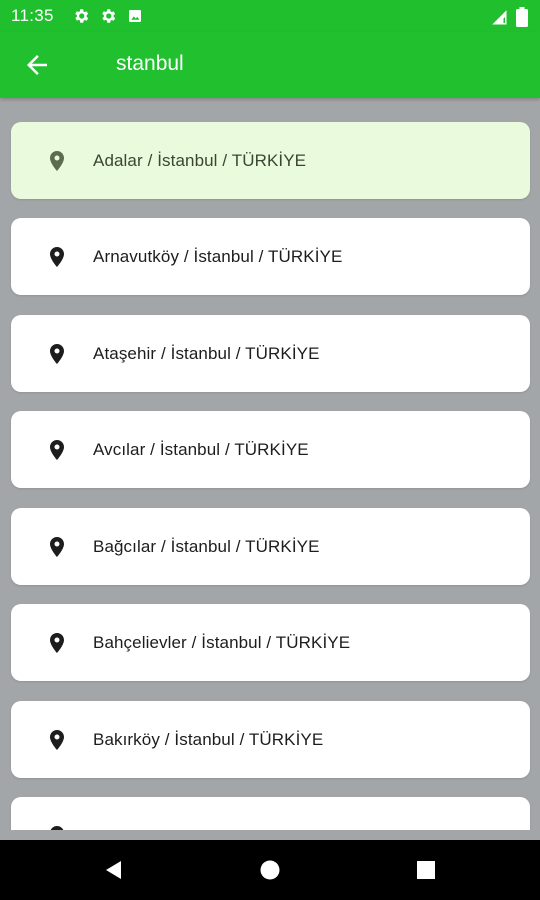 This screenshot has height=900, width=540. I want to click on list-item: Ataşehir / İstanbul / TÜRKİYE, so click(270, 353).